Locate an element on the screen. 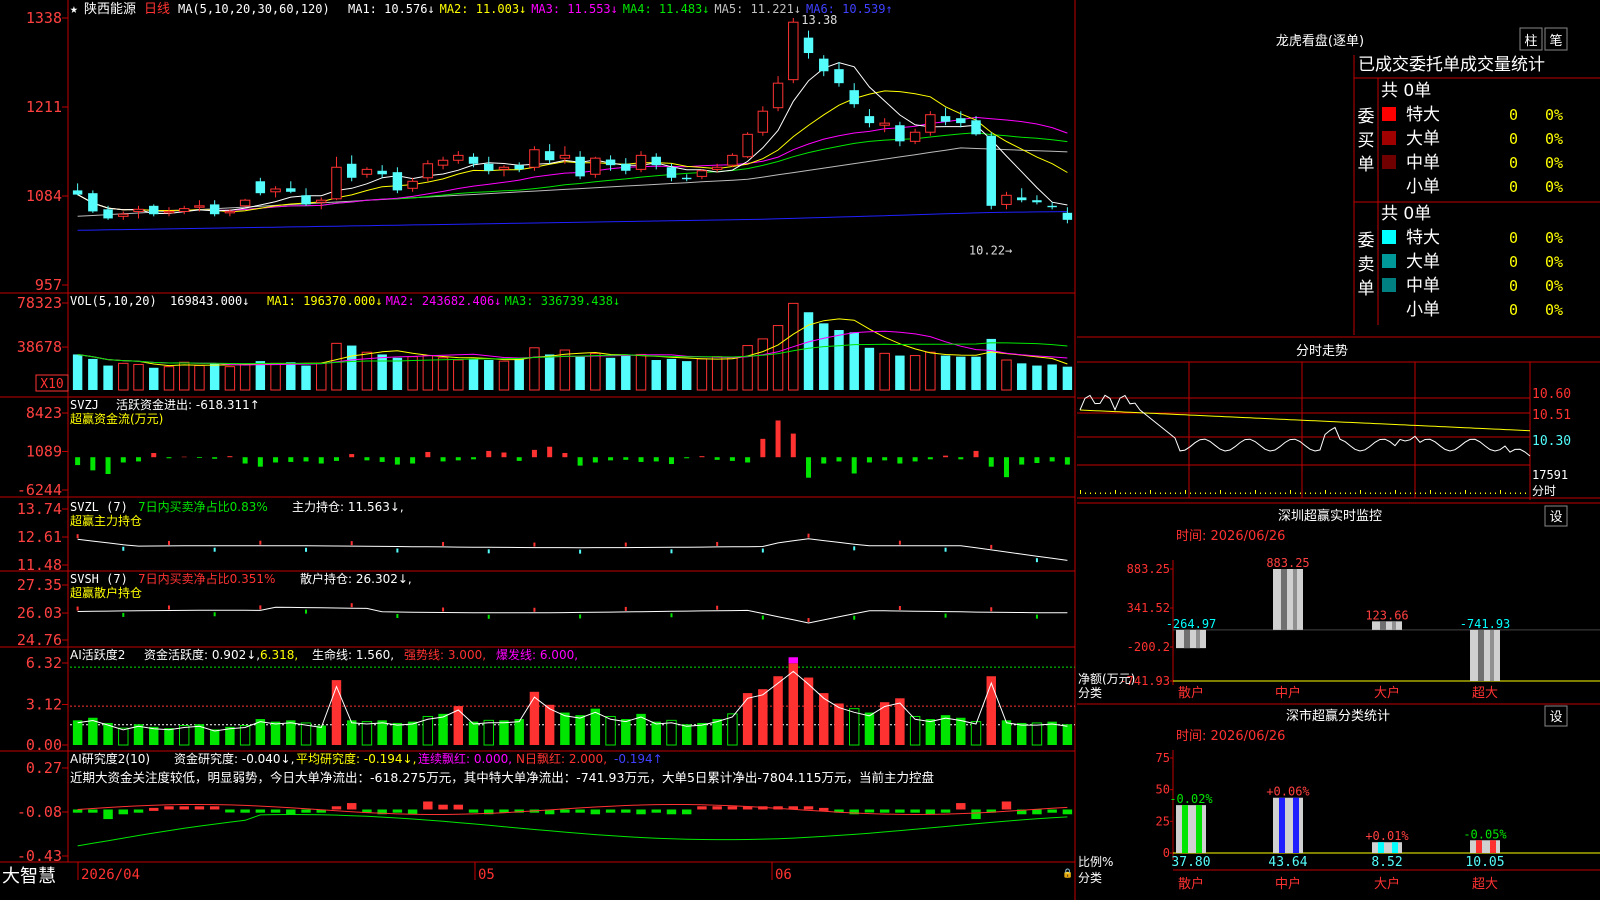 This screenshot has height=900, width=1600. svsh-tick-label: 24.76 is located at coordinates (39, 640).